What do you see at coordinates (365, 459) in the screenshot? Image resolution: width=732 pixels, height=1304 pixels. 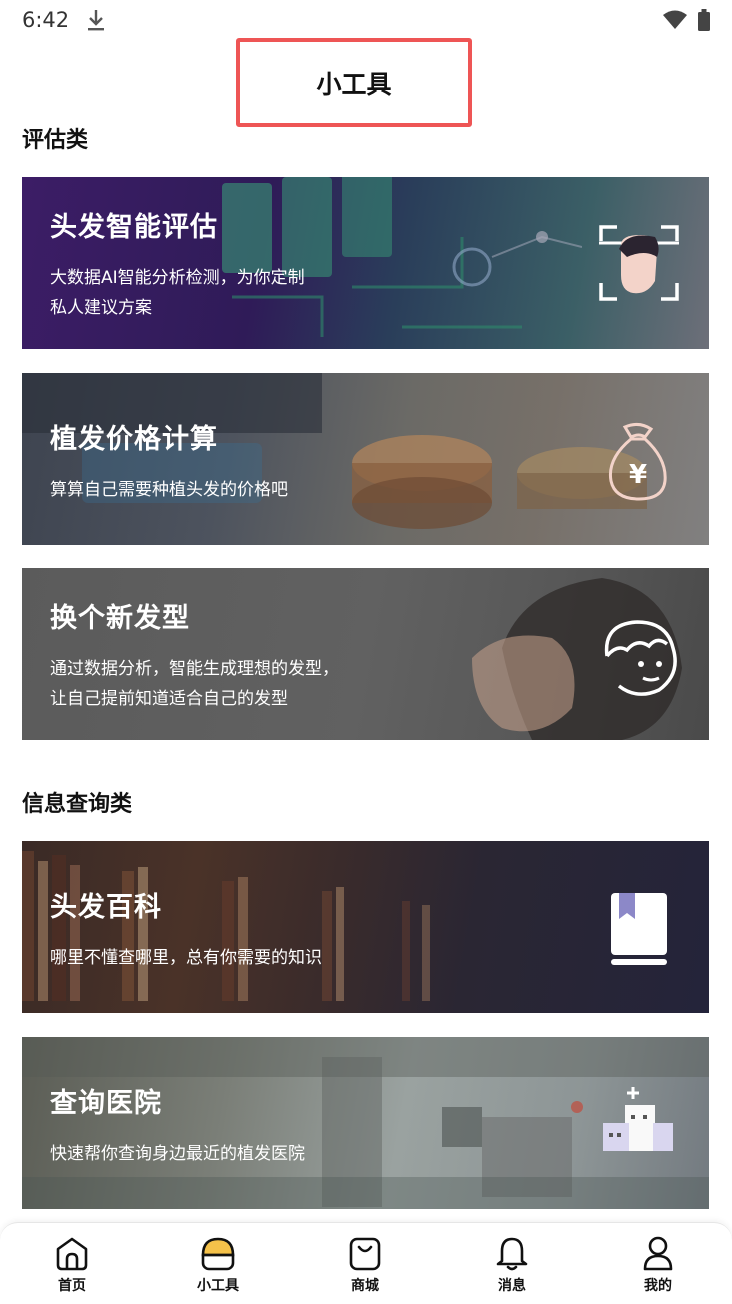 I see `card-price-calculator: 植发价格计算 算算自己需要种植头发的价格吧 ¥` at bounding box center [365, 459].